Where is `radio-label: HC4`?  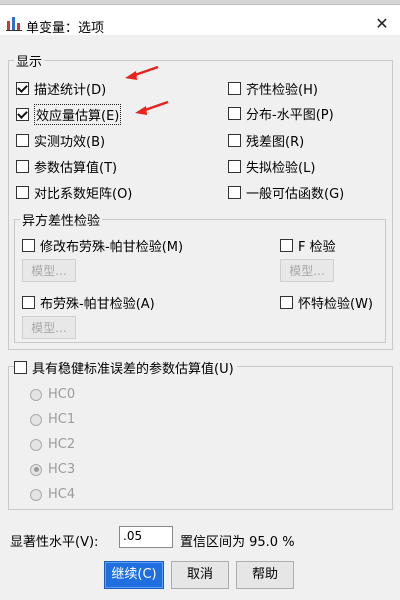 radio-label: HC4 is located at coordinates (62, 494).